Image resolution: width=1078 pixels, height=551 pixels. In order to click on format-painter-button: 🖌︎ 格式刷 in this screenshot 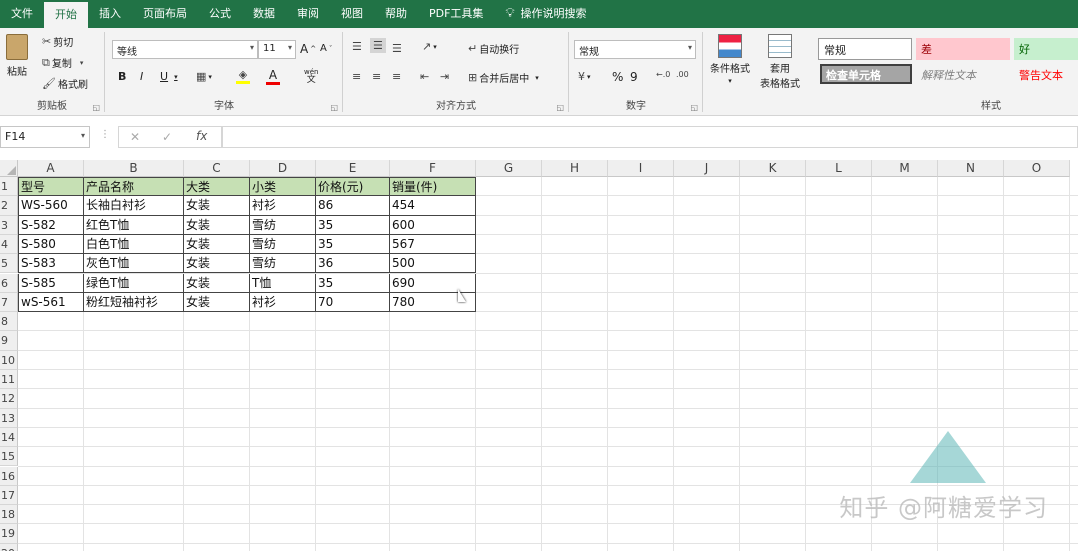, I will do `click(65, 83)`.